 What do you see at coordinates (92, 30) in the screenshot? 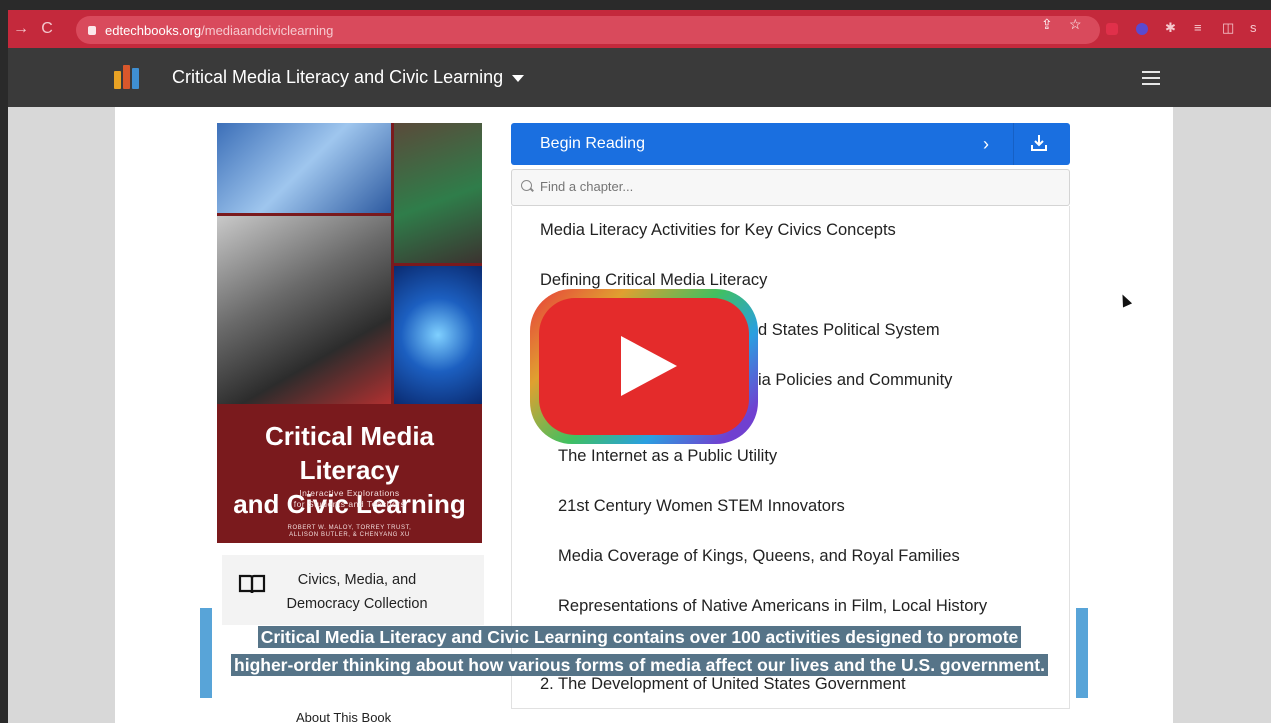
I see `lock-icon` at bounding box center [92, 30].